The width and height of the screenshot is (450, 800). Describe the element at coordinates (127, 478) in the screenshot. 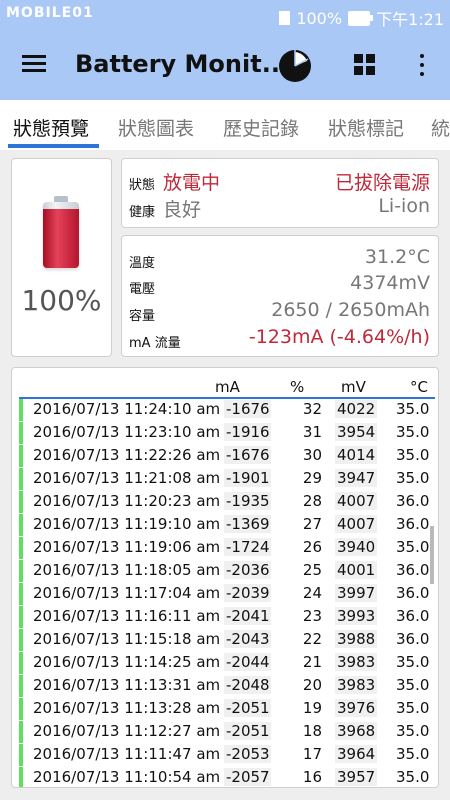

I see `cell-date: 2016/07/13 11:21:08 am` at that location.